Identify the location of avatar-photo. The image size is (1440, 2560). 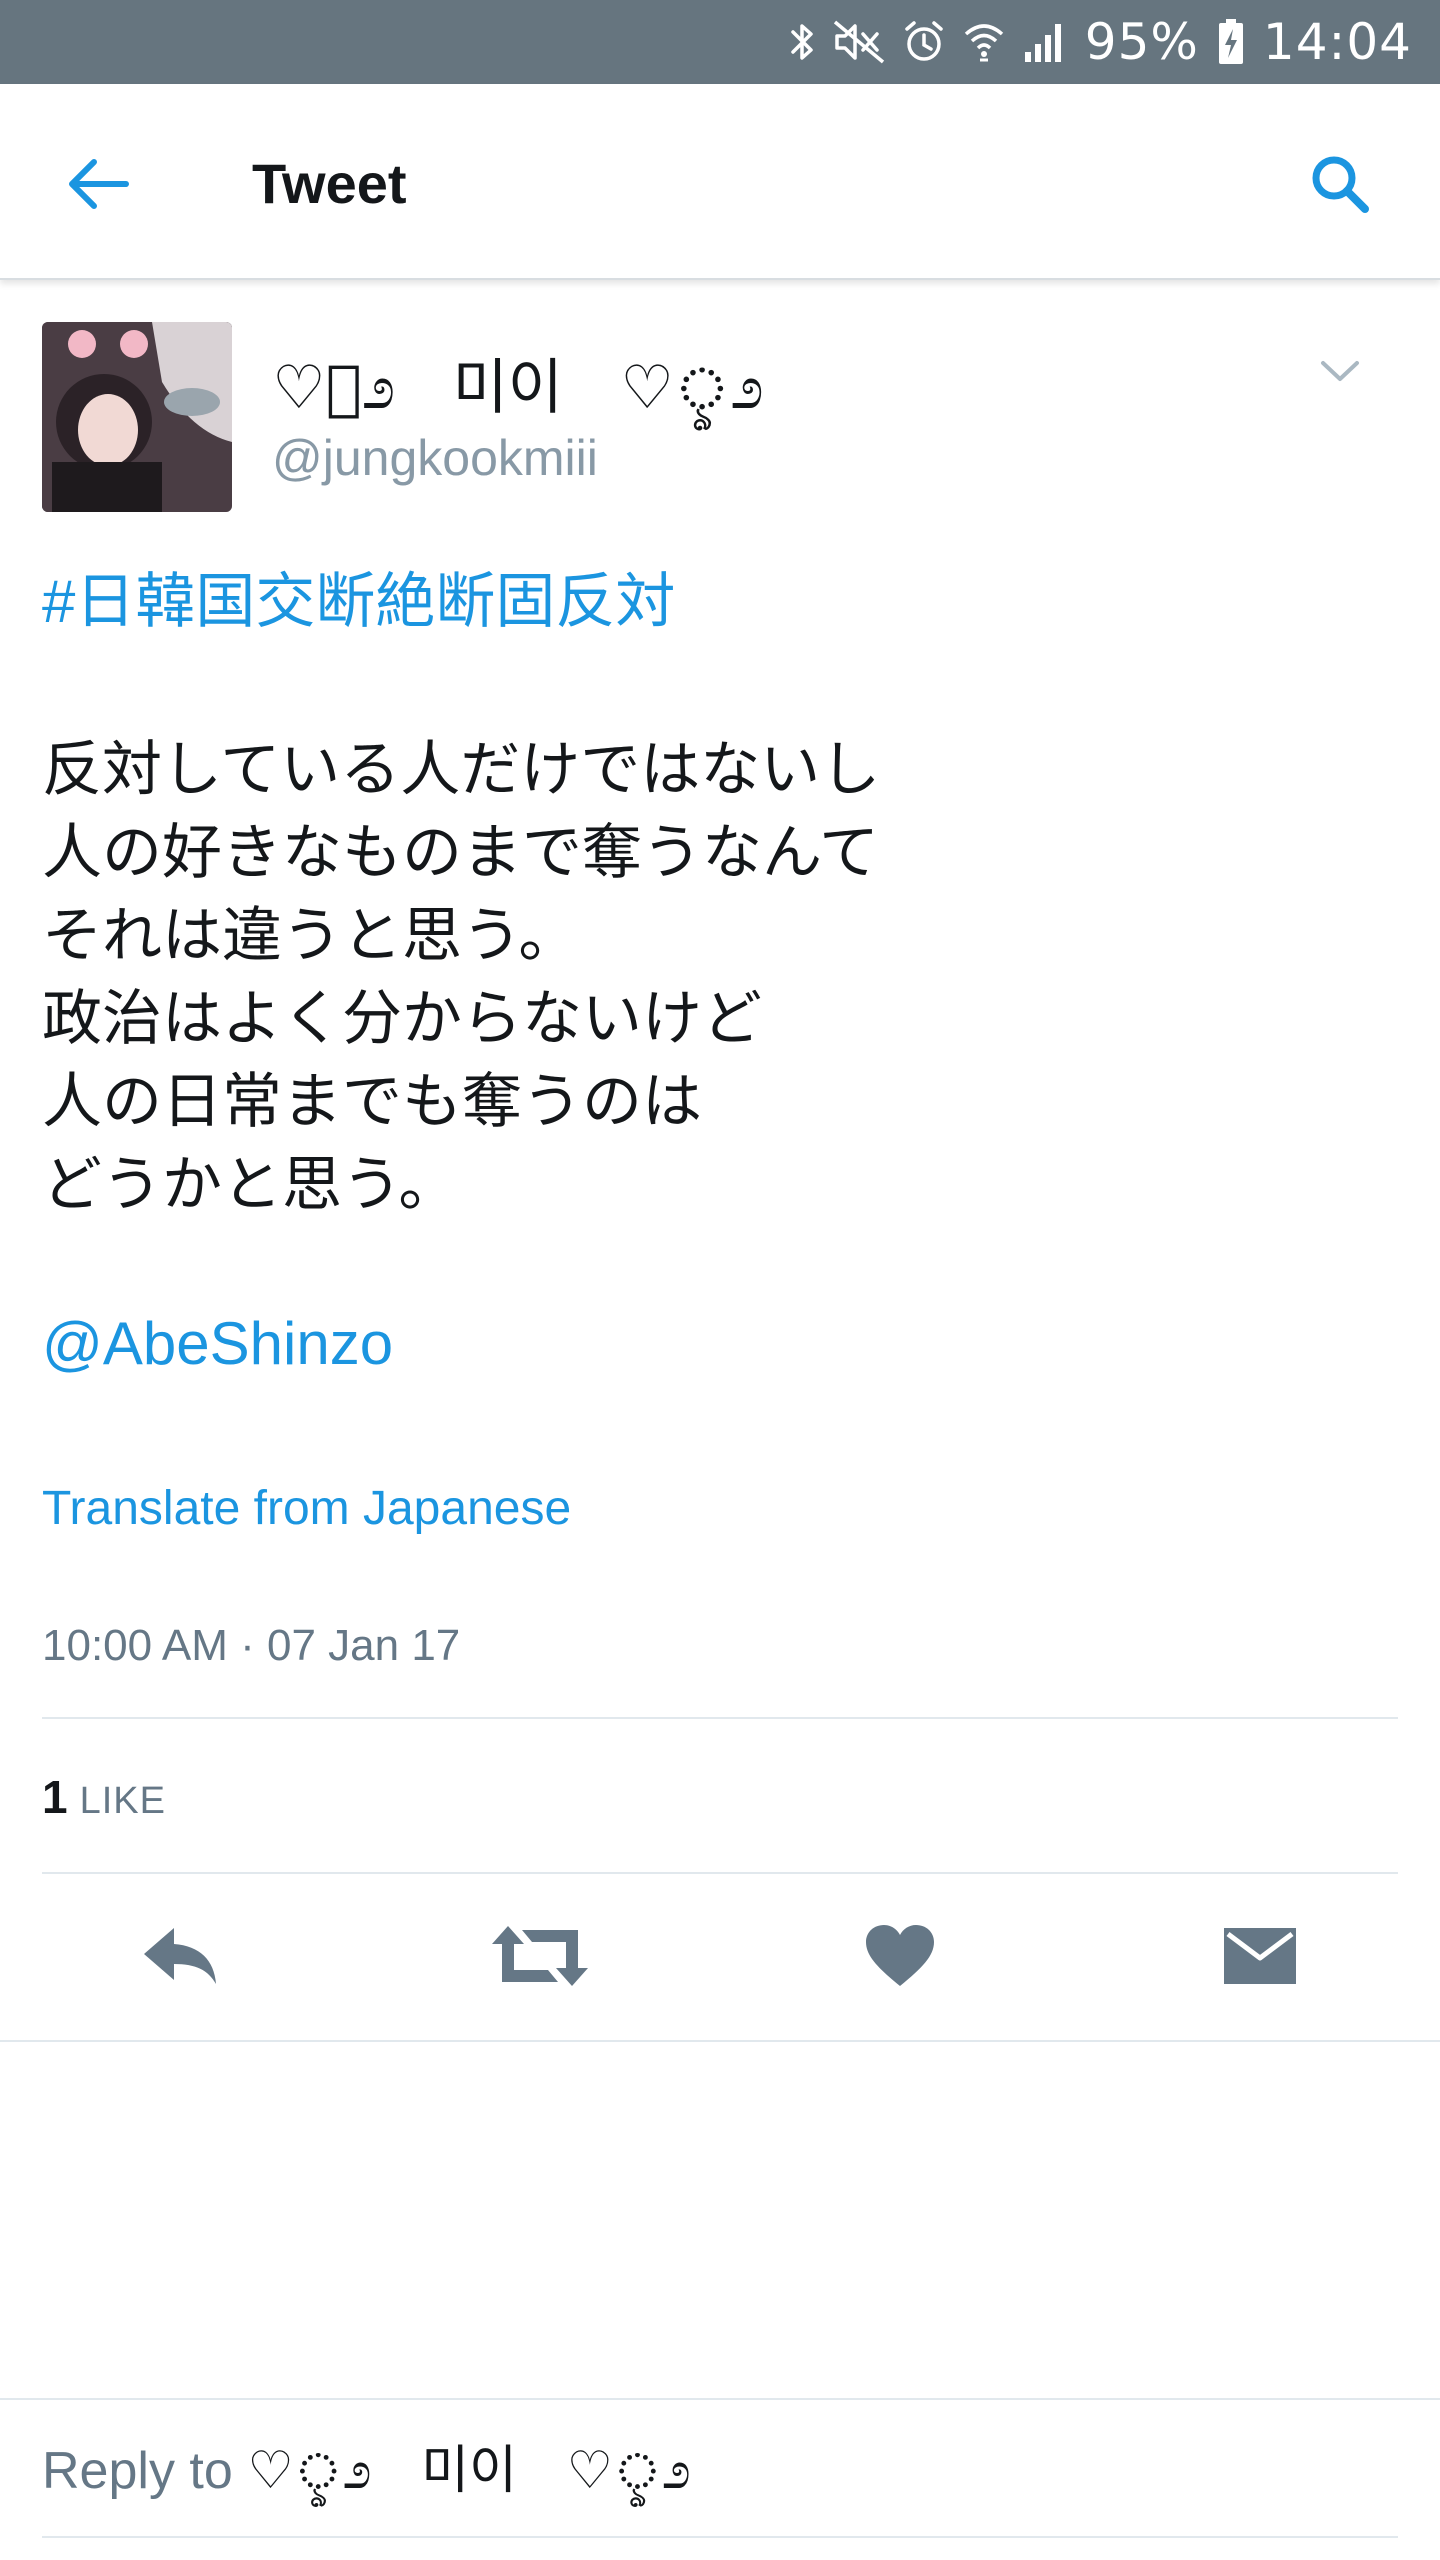
(137, 417).